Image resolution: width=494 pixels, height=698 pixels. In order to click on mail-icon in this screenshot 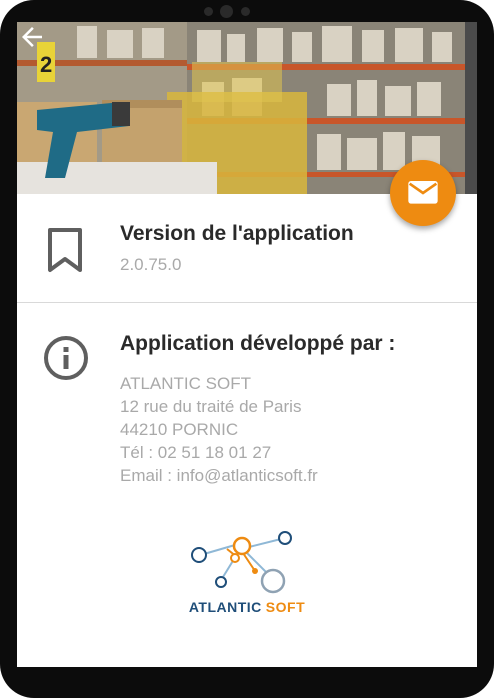, I will do `click(423, 192)`.